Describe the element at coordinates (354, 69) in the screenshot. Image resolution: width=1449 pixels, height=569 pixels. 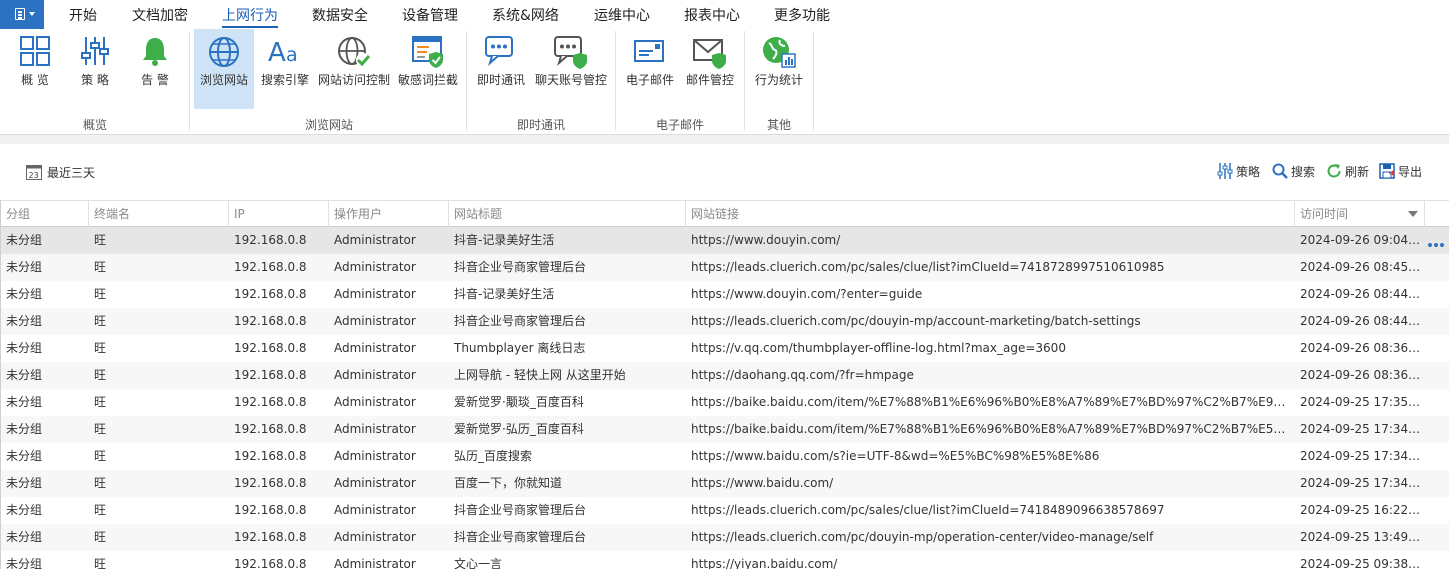
I see `ribbon-site-access-control-button: 网站访问控制` at that location.